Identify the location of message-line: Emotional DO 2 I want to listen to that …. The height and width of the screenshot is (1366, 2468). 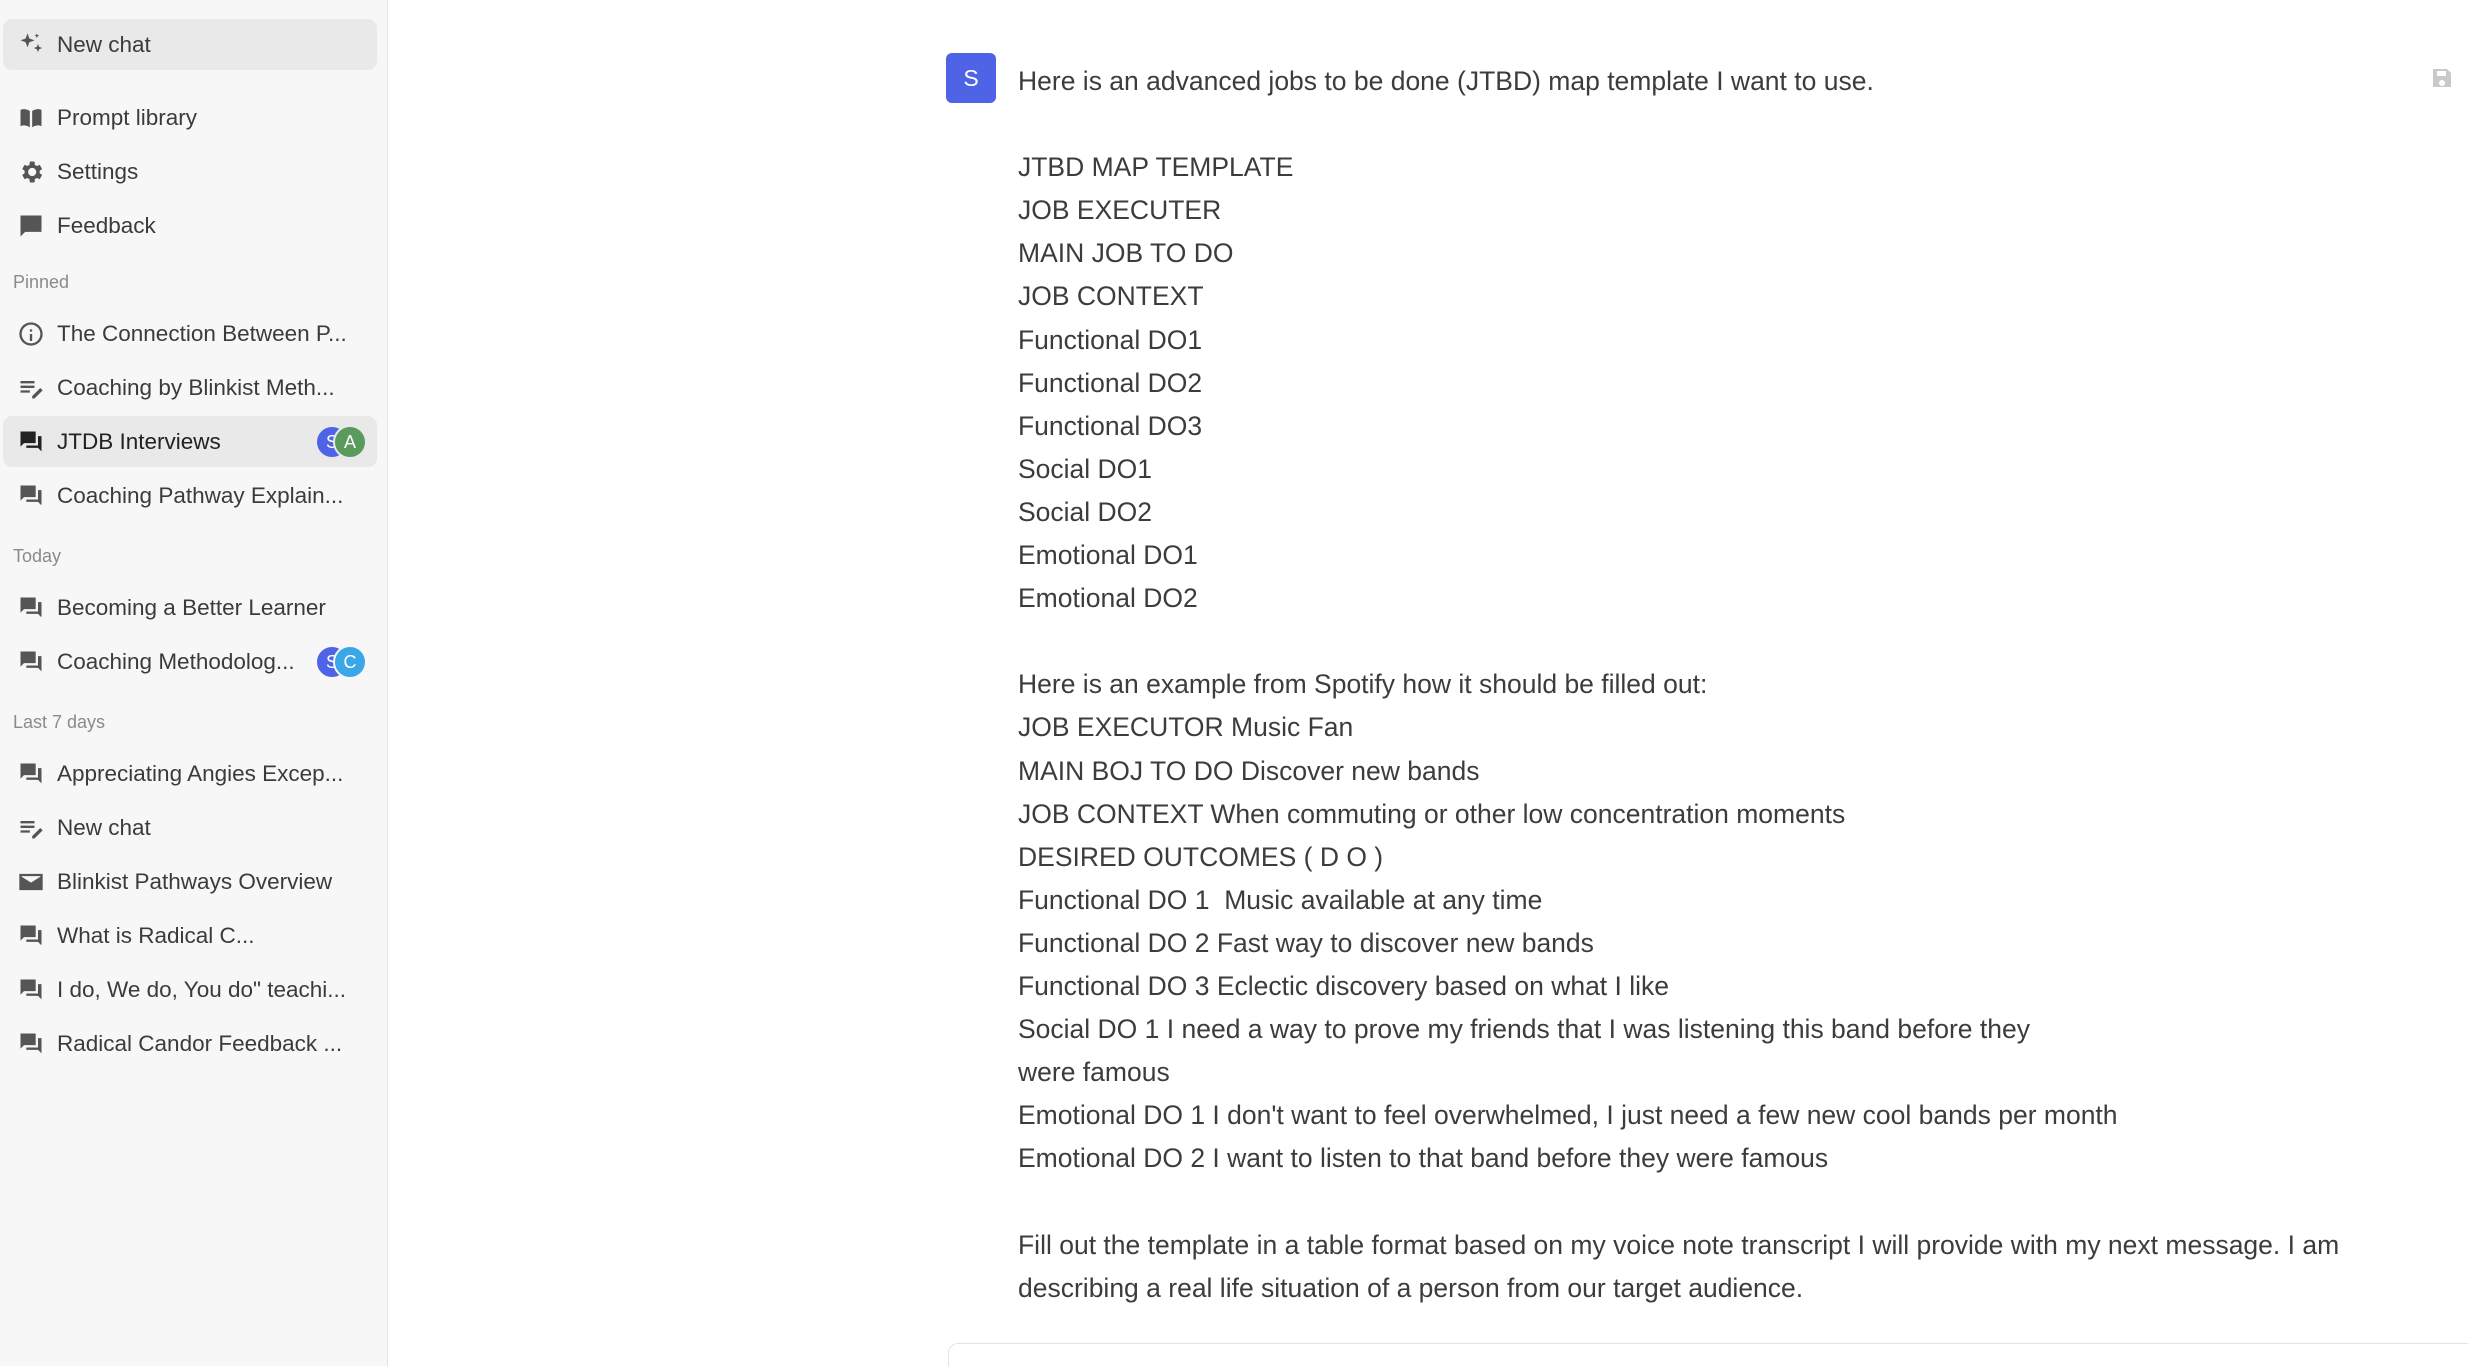
(1423, 1158).